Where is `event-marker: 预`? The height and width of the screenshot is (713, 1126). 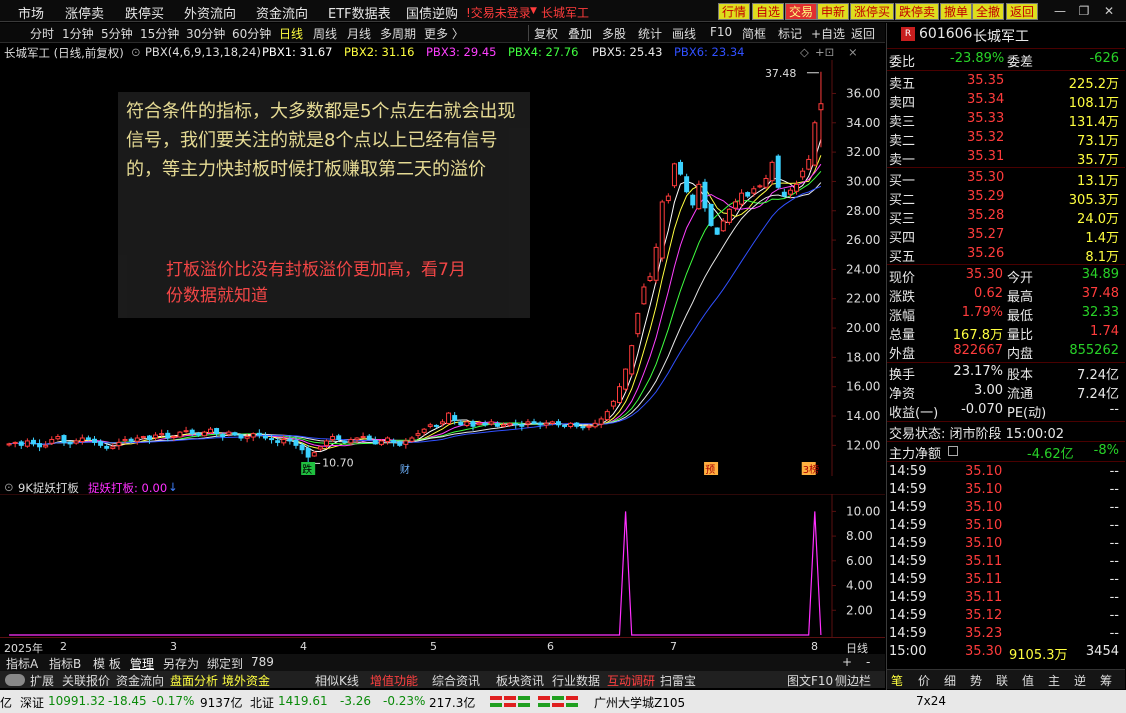 event-marker: 预 is located at coordinates (710, 470).